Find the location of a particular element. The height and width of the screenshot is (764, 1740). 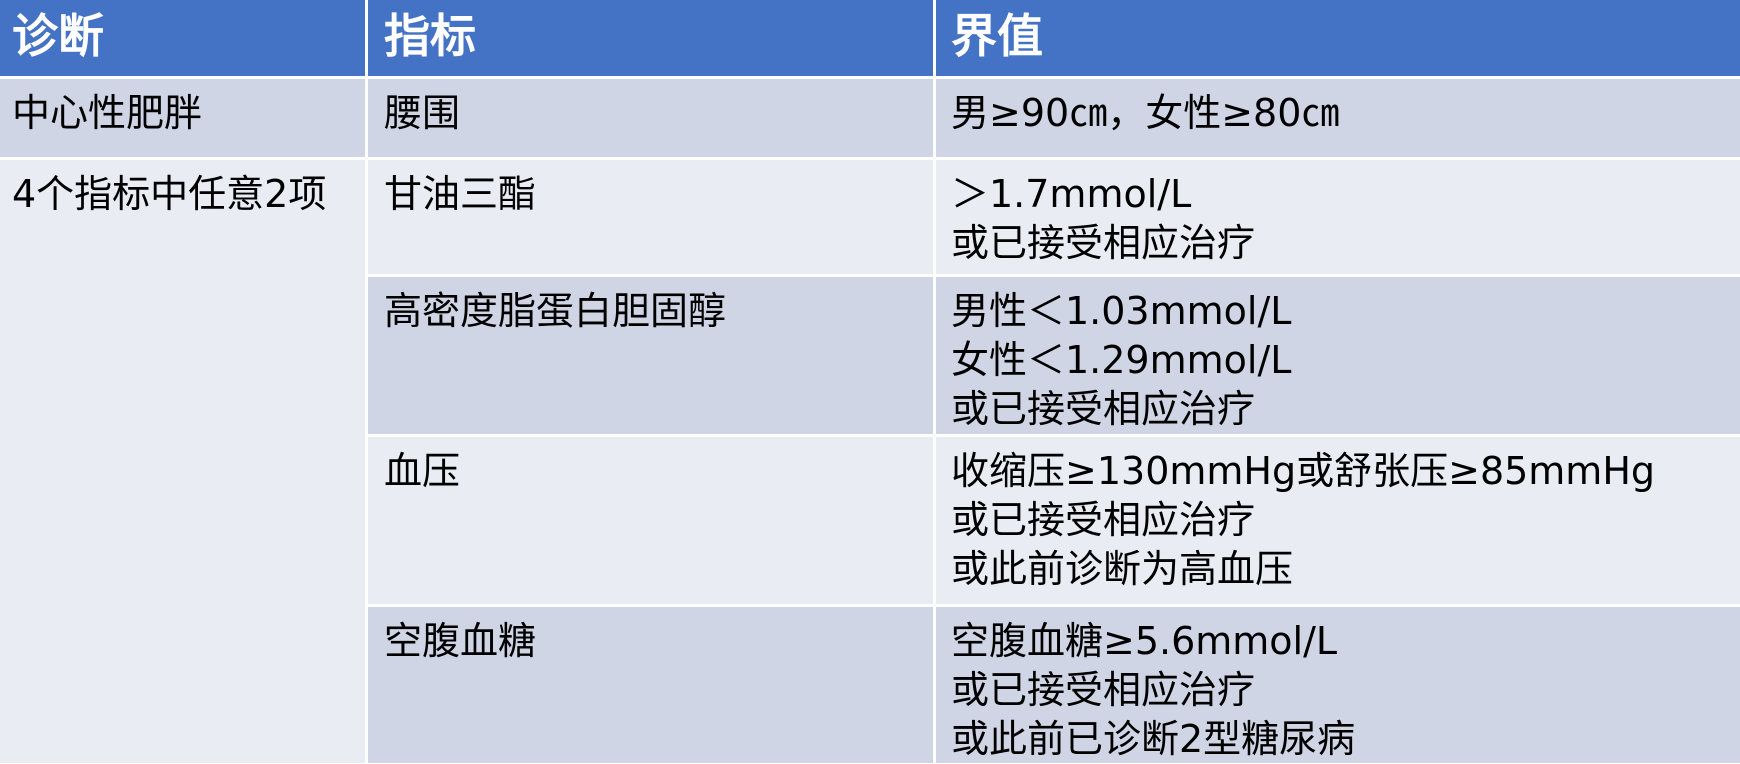

threshold-line: 男≥90㎝，女性≥80㎝ is located at coordinates (1145, 113).